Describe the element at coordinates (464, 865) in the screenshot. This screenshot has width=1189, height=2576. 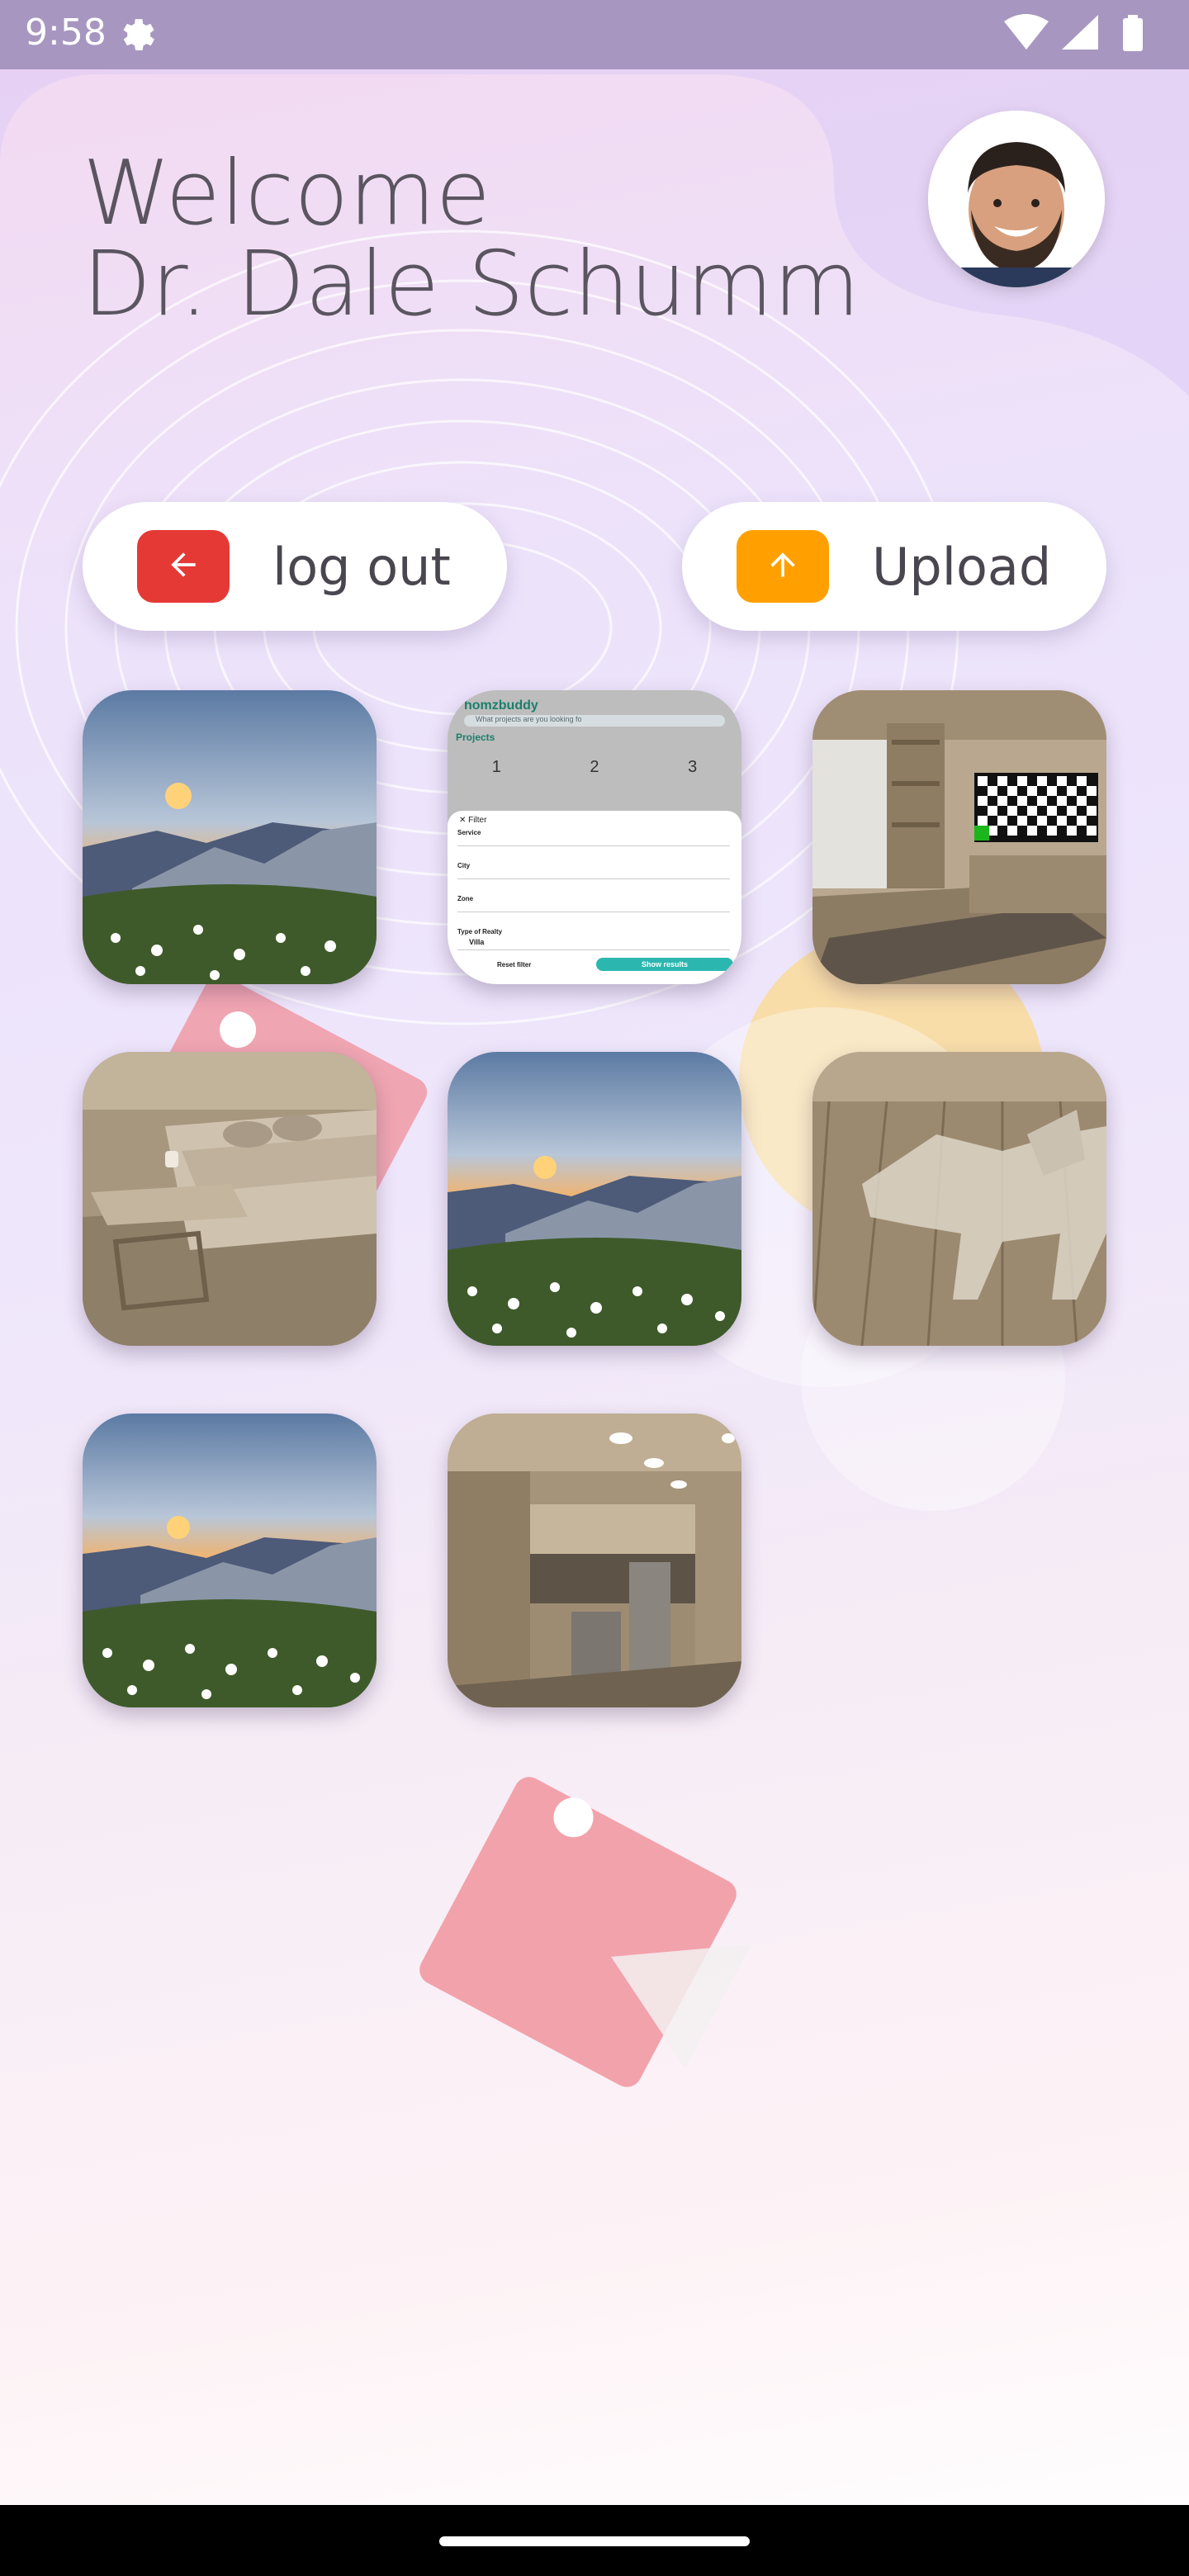
I see `screenshot-field-city: City` at that location.